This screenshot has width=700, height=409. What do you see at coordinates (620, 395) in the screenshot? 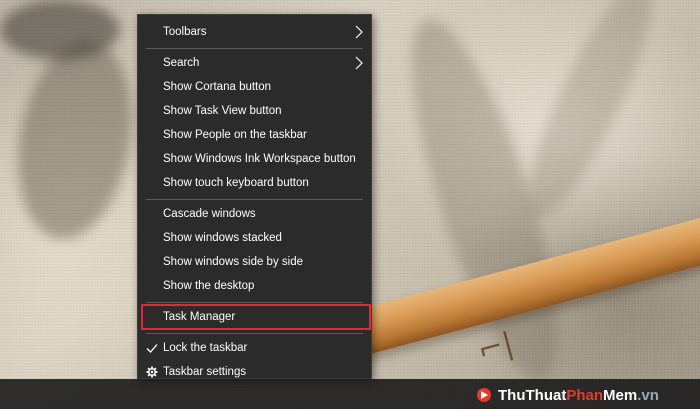
I see `watermark-part: Mem` at bounding box center [620, 395].